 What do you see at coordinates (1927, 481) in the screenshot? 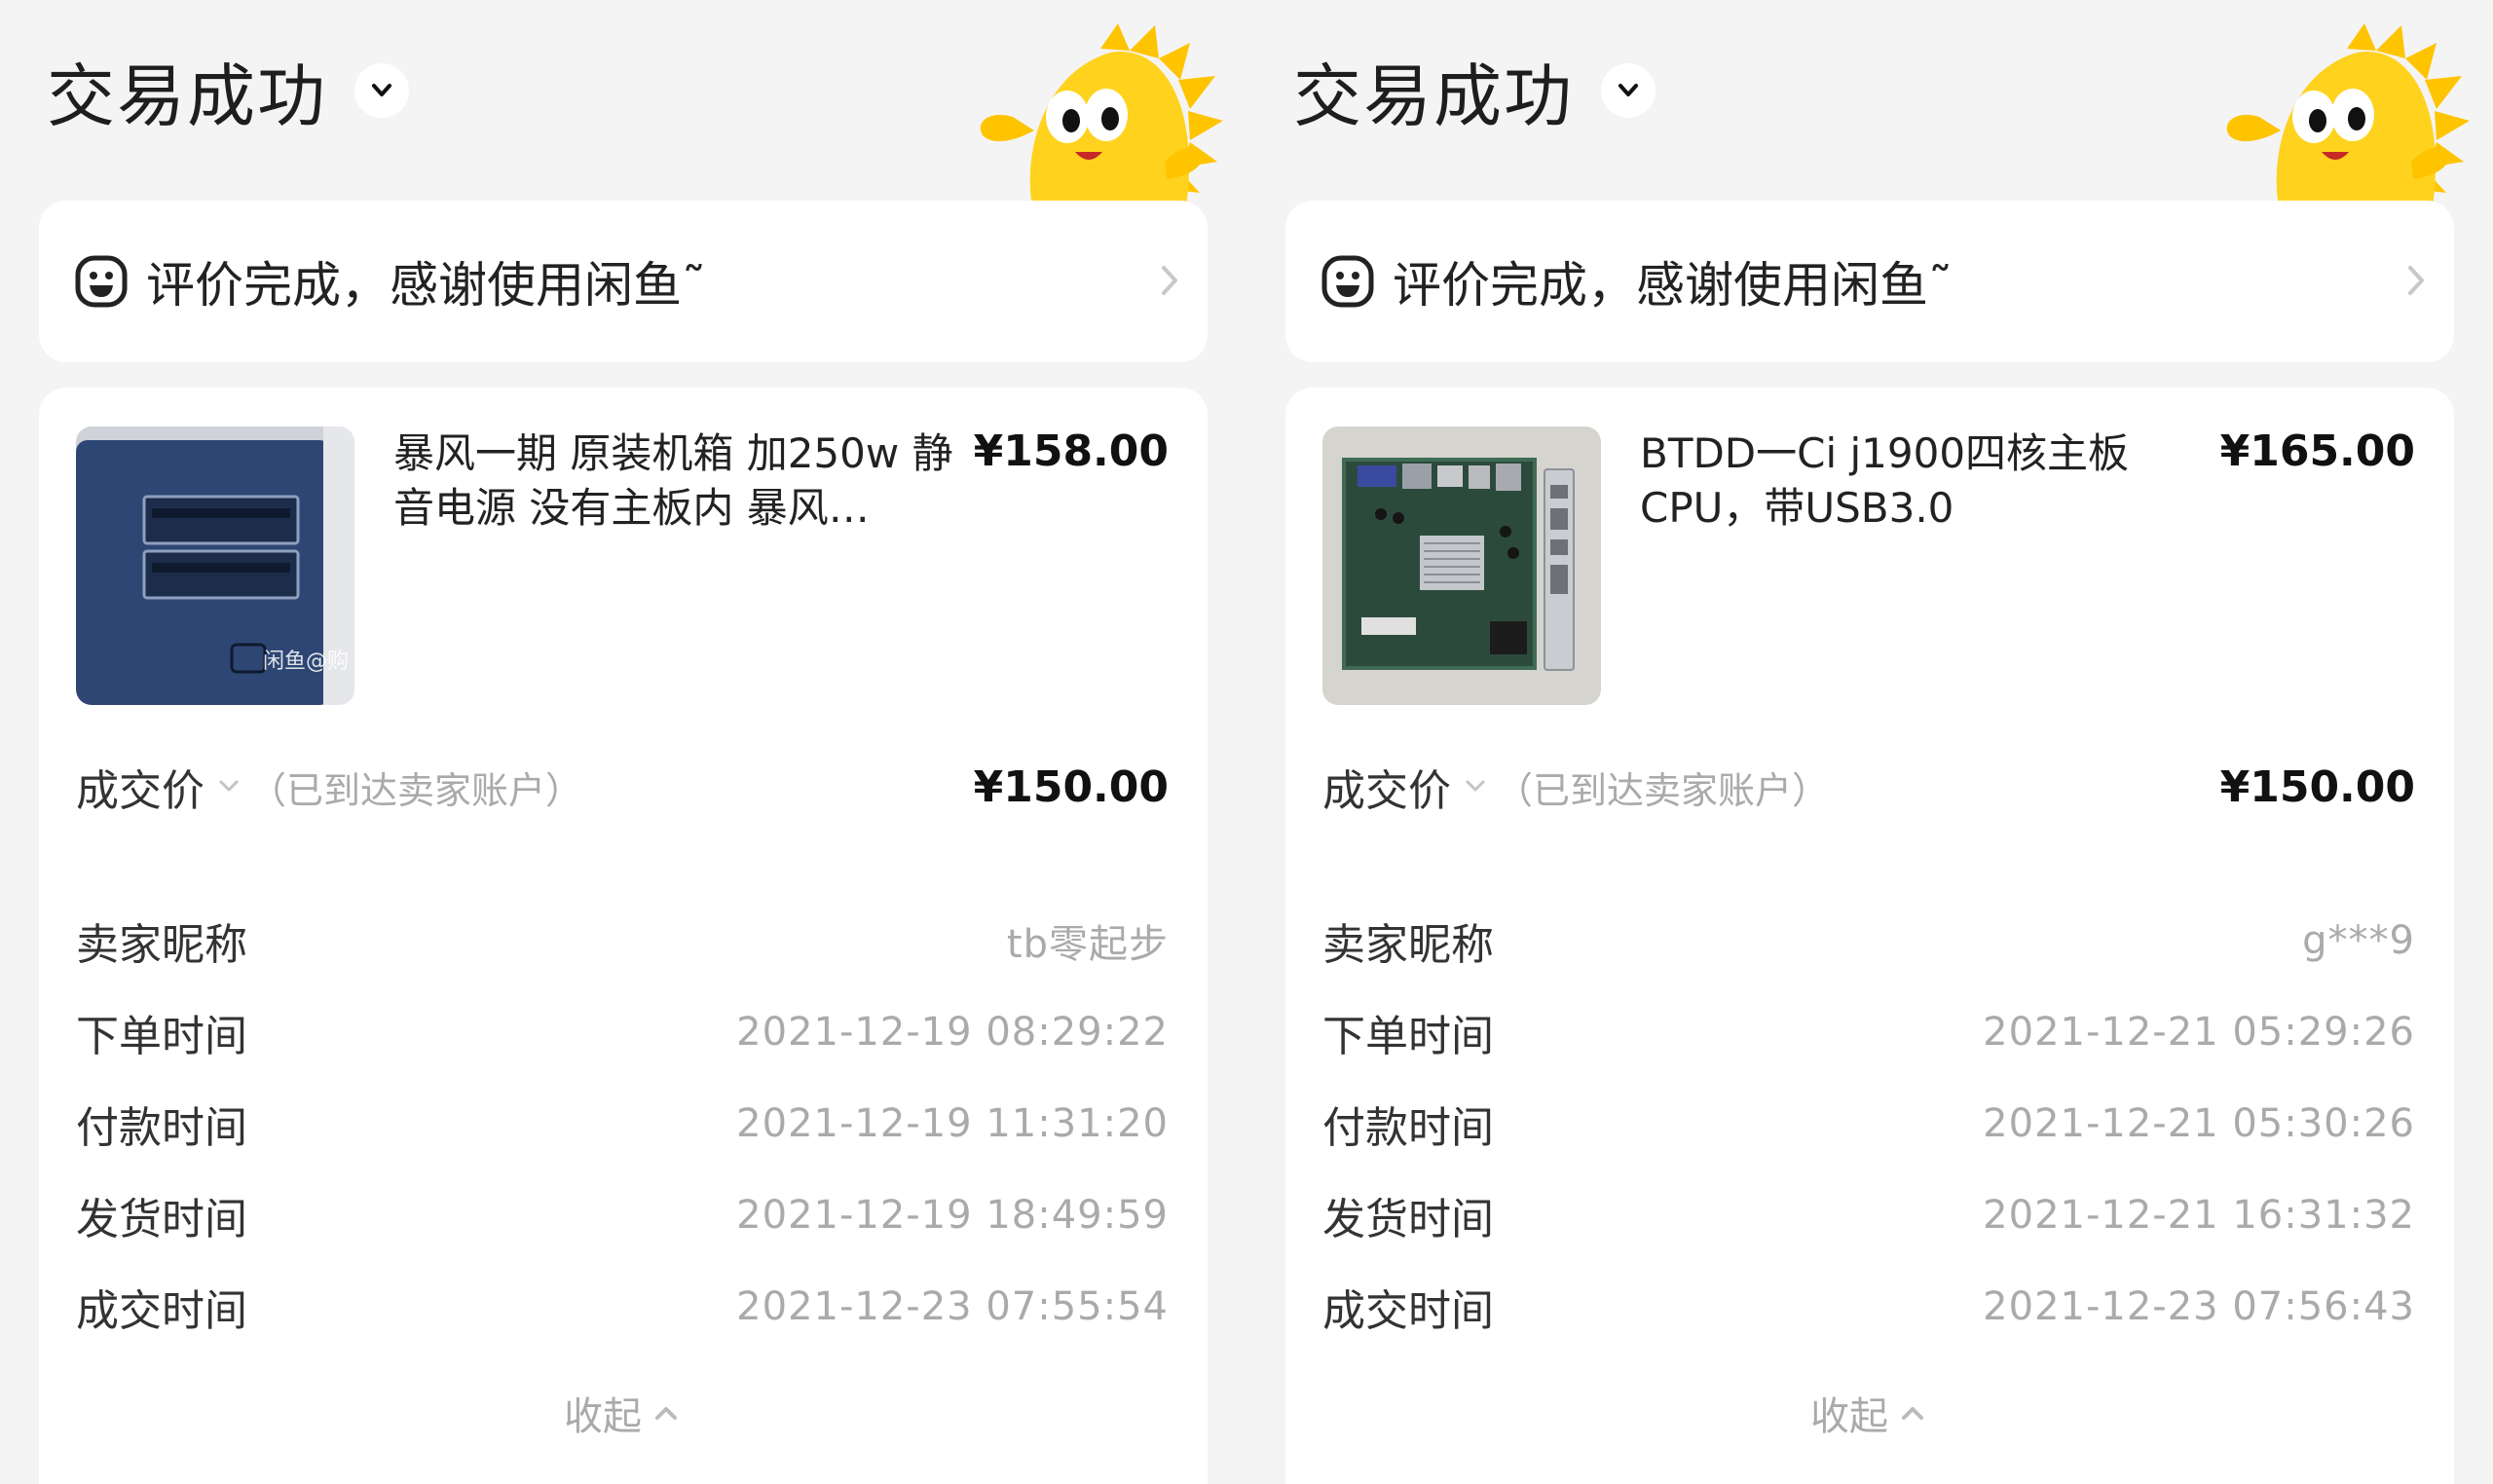
I see `product-title: BTDD一Ci j1900四核主板 CPU，带USB3.0` at bounding box center [1927, 481].